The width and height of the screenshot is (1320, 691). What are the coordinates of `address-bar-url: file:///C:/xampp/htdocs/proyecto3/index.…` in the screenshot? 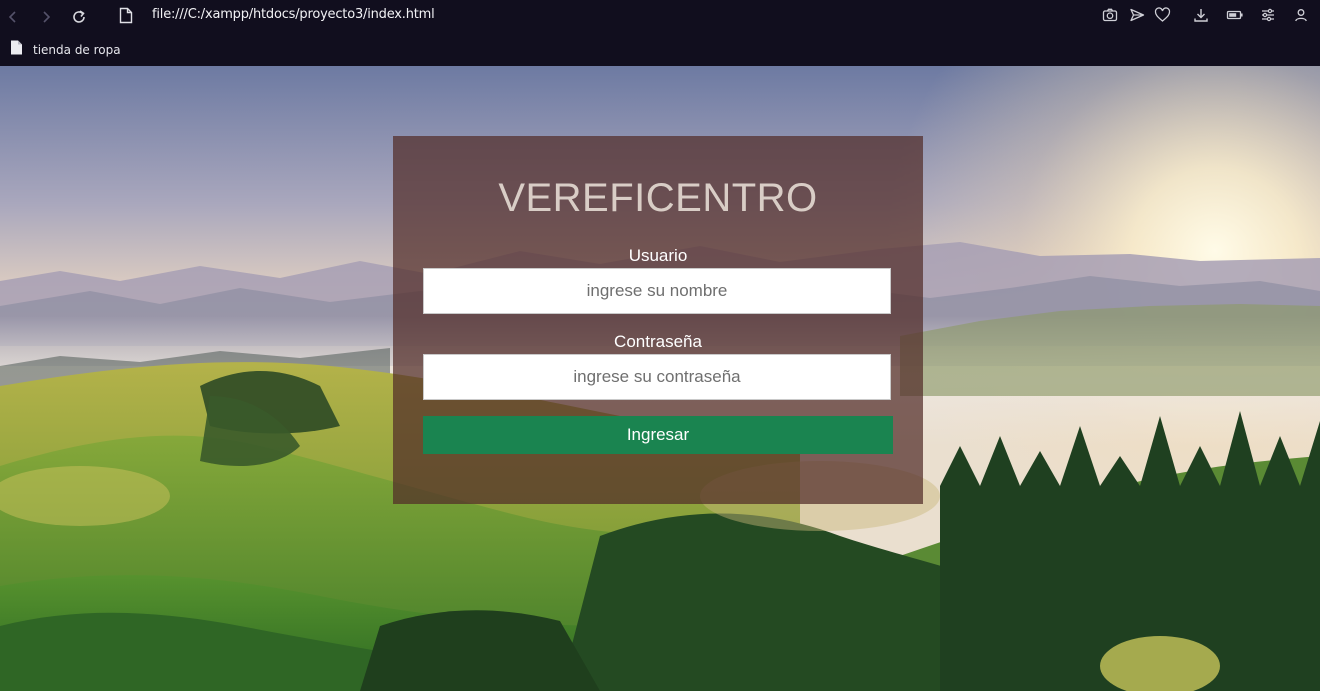 It's located at (293, 14).